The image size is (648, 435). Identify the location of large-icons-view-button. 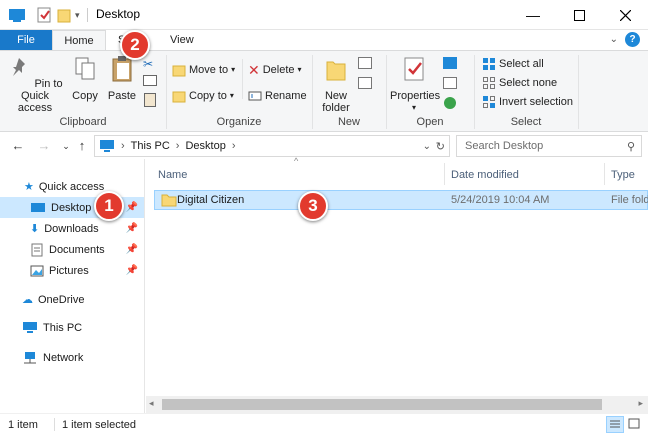
(635, 424).